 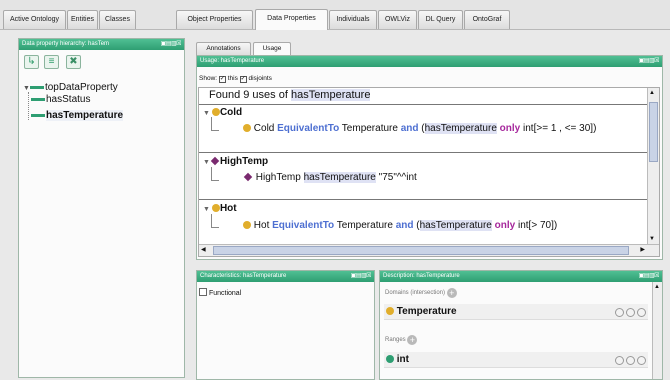 What do you see at coordinates (208, 78) in the screenshot?
I see `show-label: Show:` at bounding box center [208, 78].